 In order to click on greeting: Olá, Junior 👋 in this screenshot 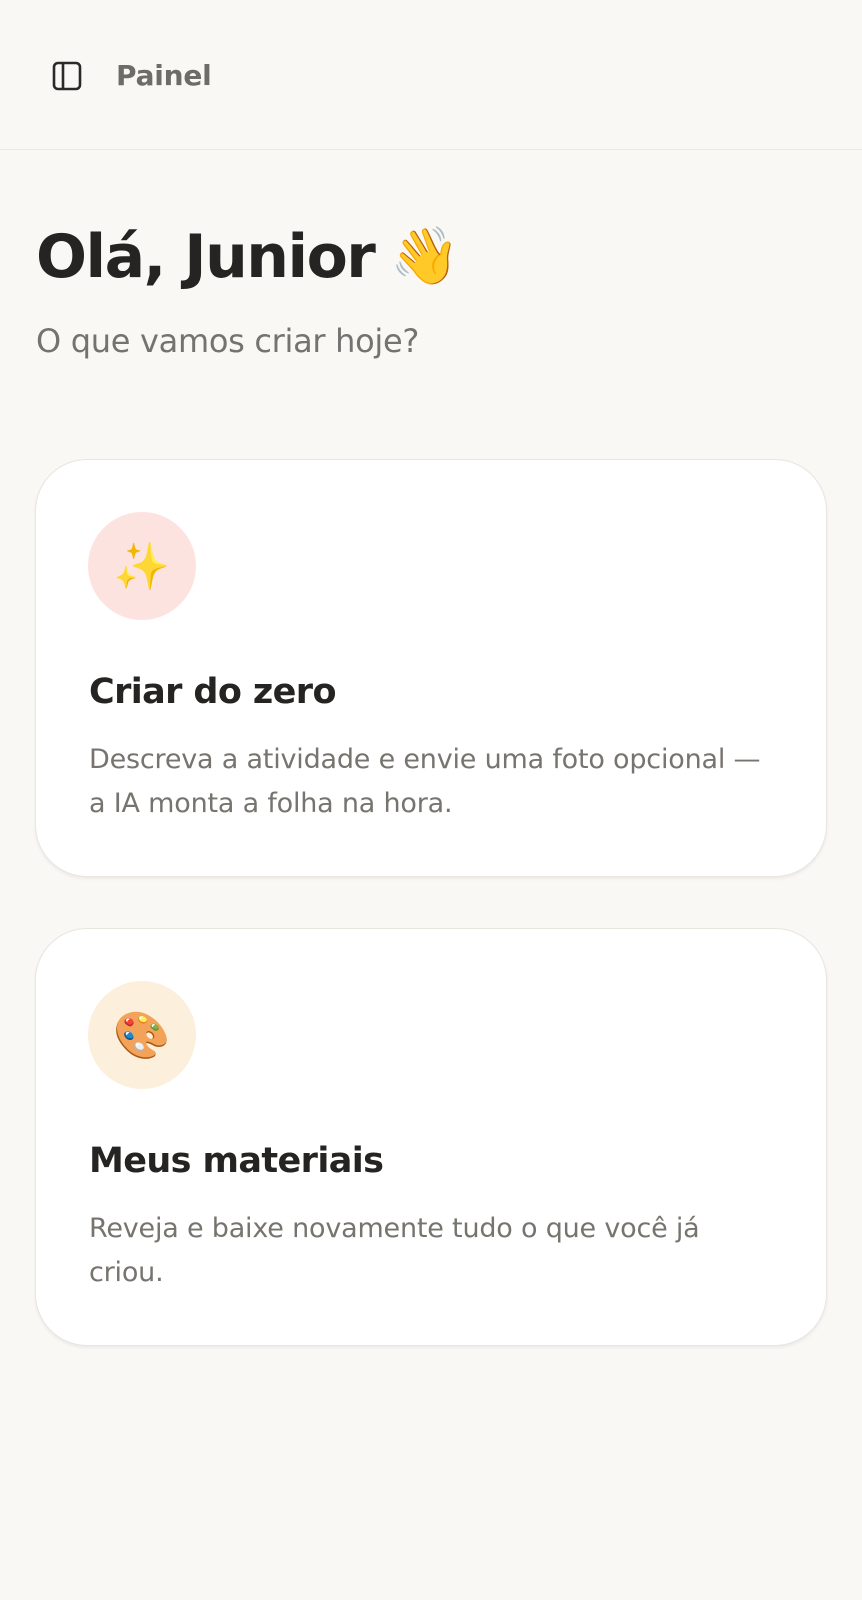, I will do `click(248, 257)`.